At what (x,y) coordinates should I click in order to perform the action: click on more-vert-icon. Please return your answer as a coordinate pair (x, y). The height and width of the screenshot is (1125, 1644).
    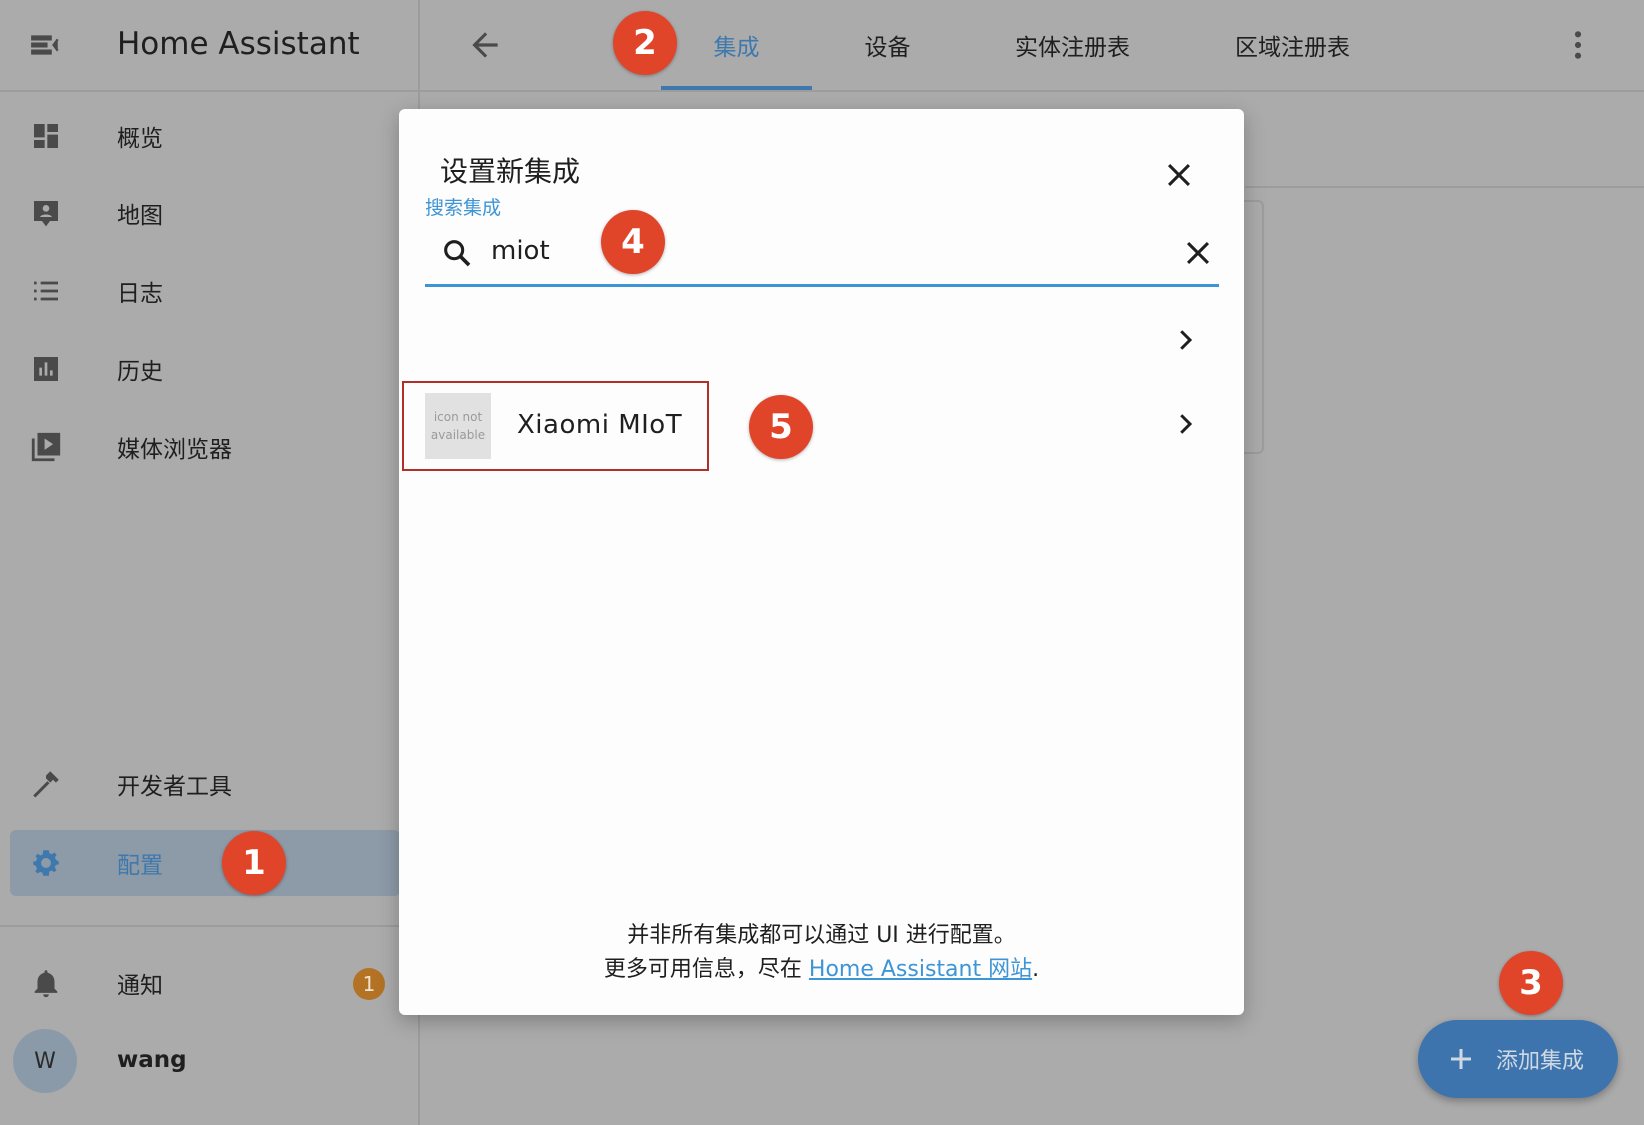
    Looking at the image, I should click on (1578, 45).